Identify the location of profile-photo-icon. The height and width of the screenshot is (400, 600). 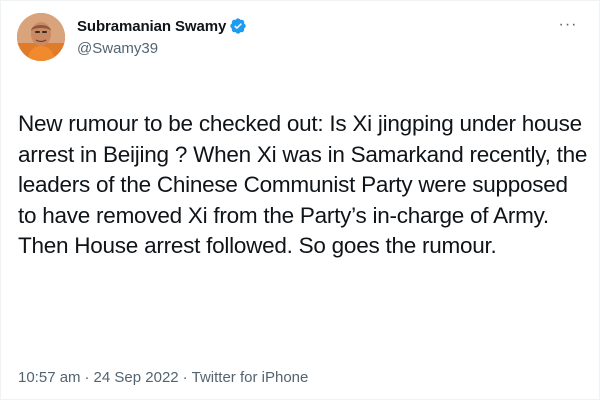
(41, 37).